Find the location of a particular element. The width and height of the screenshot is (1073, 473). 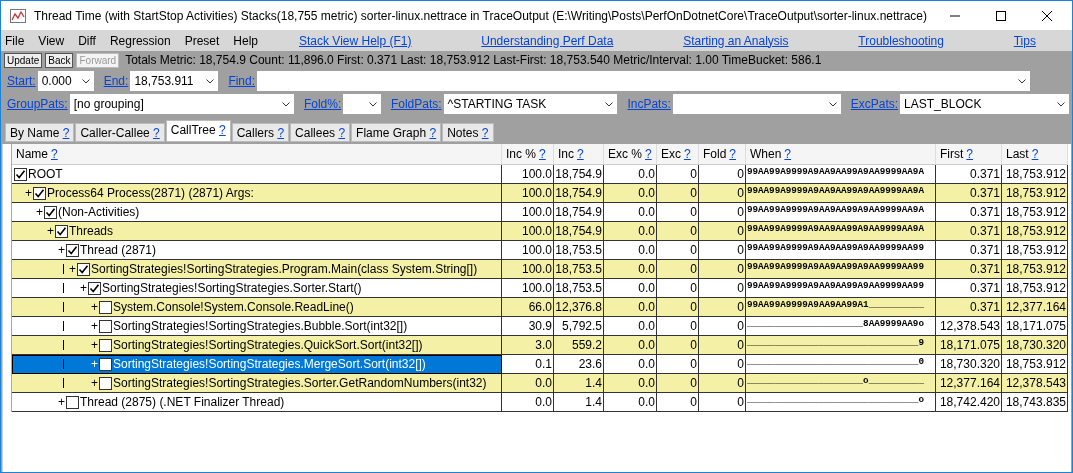

tree-row-name: + SortingStrategies!SortingStrategies.QuickSort.Sort(int32[]) is located at coordinates (257, 345).